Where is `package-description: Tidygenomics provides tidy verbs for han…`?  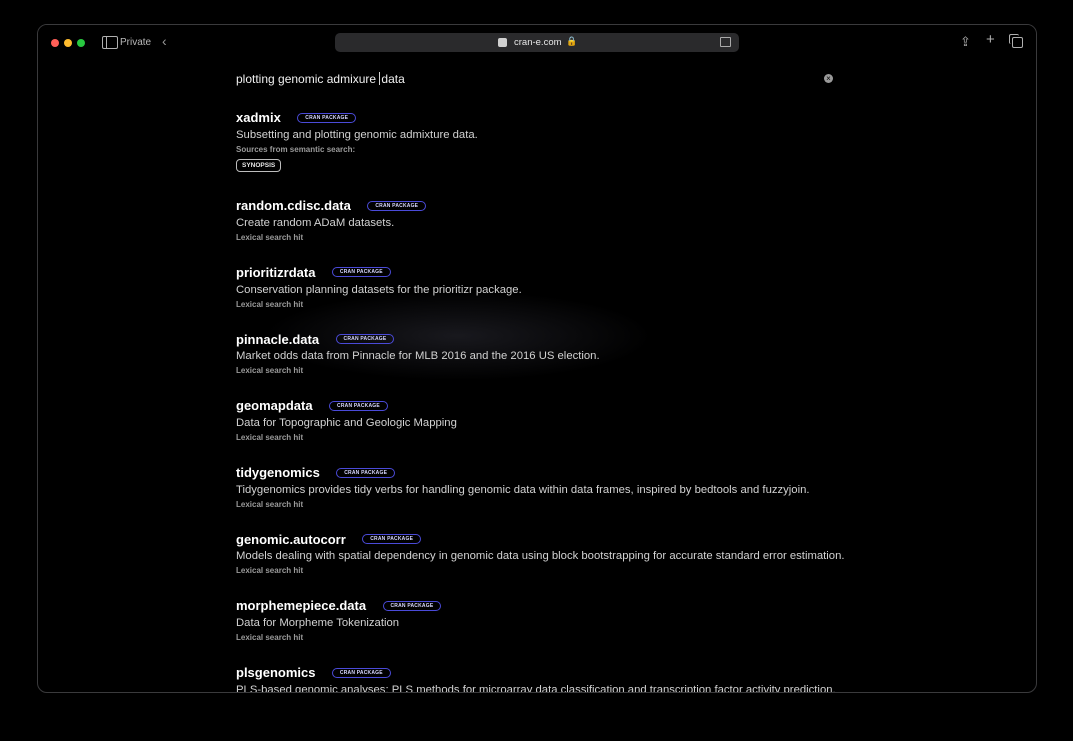 package-description: Tidygenomics provides tidy verbs for han… is located at coordinates (523, 489).